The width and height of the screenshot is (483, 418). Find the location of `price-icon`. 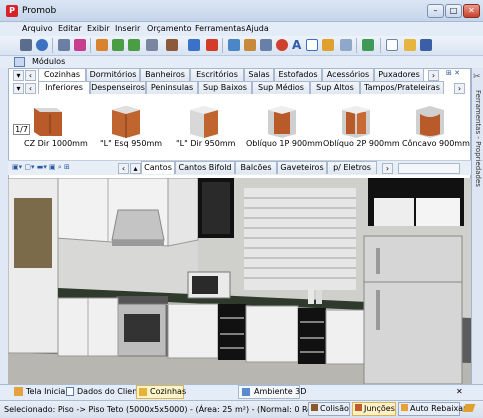

price-icon is located at coordinates (368, 45).